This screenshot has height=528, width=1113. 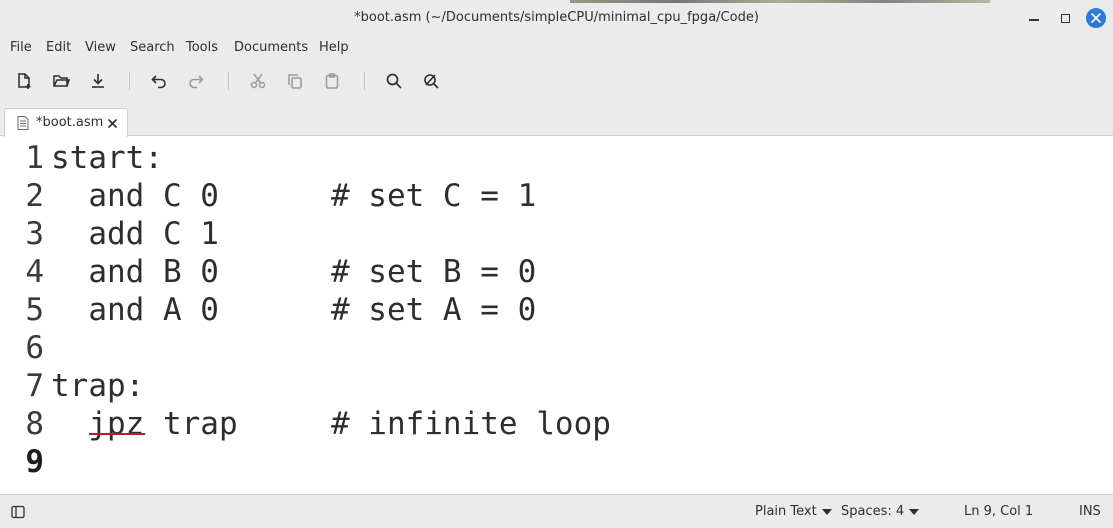 I want to click on status-bar: Plain Text Spaces: 4 Ln 9, Col 1 INS, so click(x=556, y=511).